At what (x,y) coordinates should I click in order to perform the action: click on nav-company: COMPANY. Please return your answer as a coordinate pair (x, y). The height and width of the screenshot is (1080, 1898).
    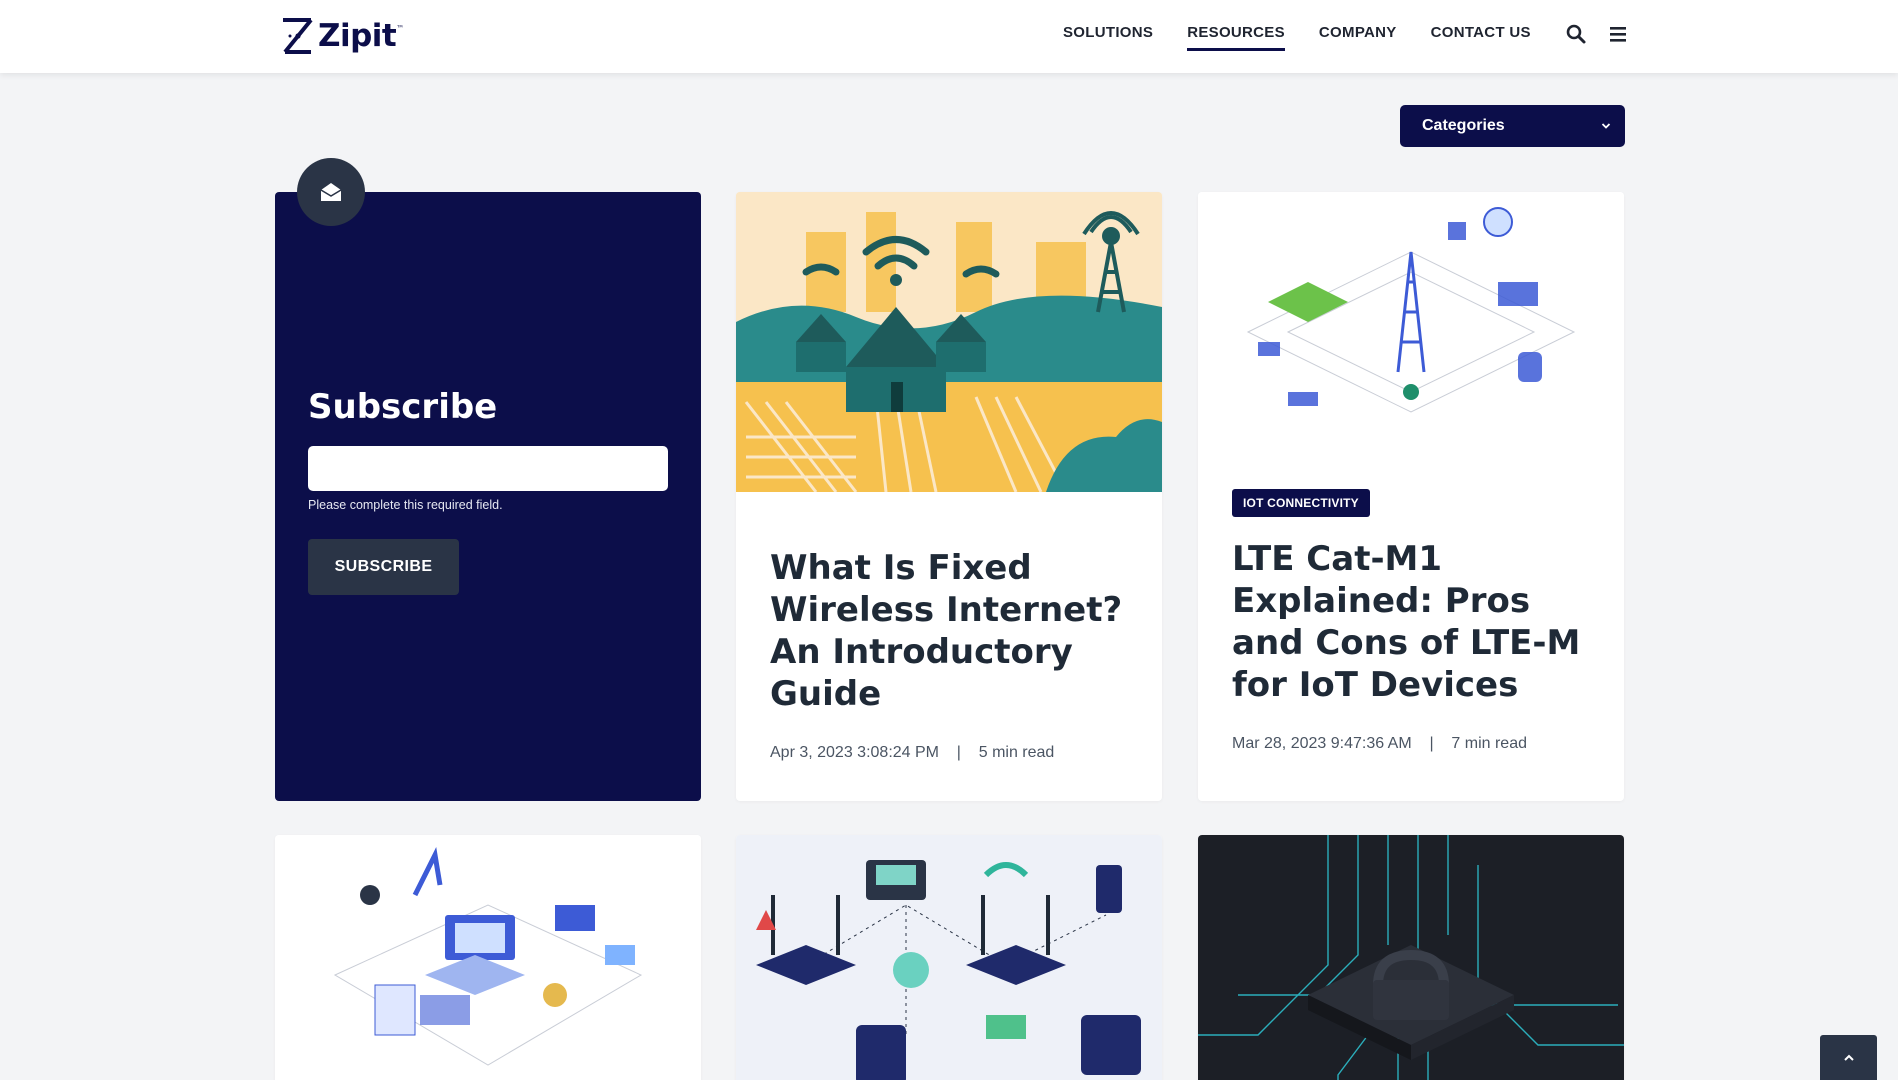
    Looking at the image, I should click on (1358, 37).